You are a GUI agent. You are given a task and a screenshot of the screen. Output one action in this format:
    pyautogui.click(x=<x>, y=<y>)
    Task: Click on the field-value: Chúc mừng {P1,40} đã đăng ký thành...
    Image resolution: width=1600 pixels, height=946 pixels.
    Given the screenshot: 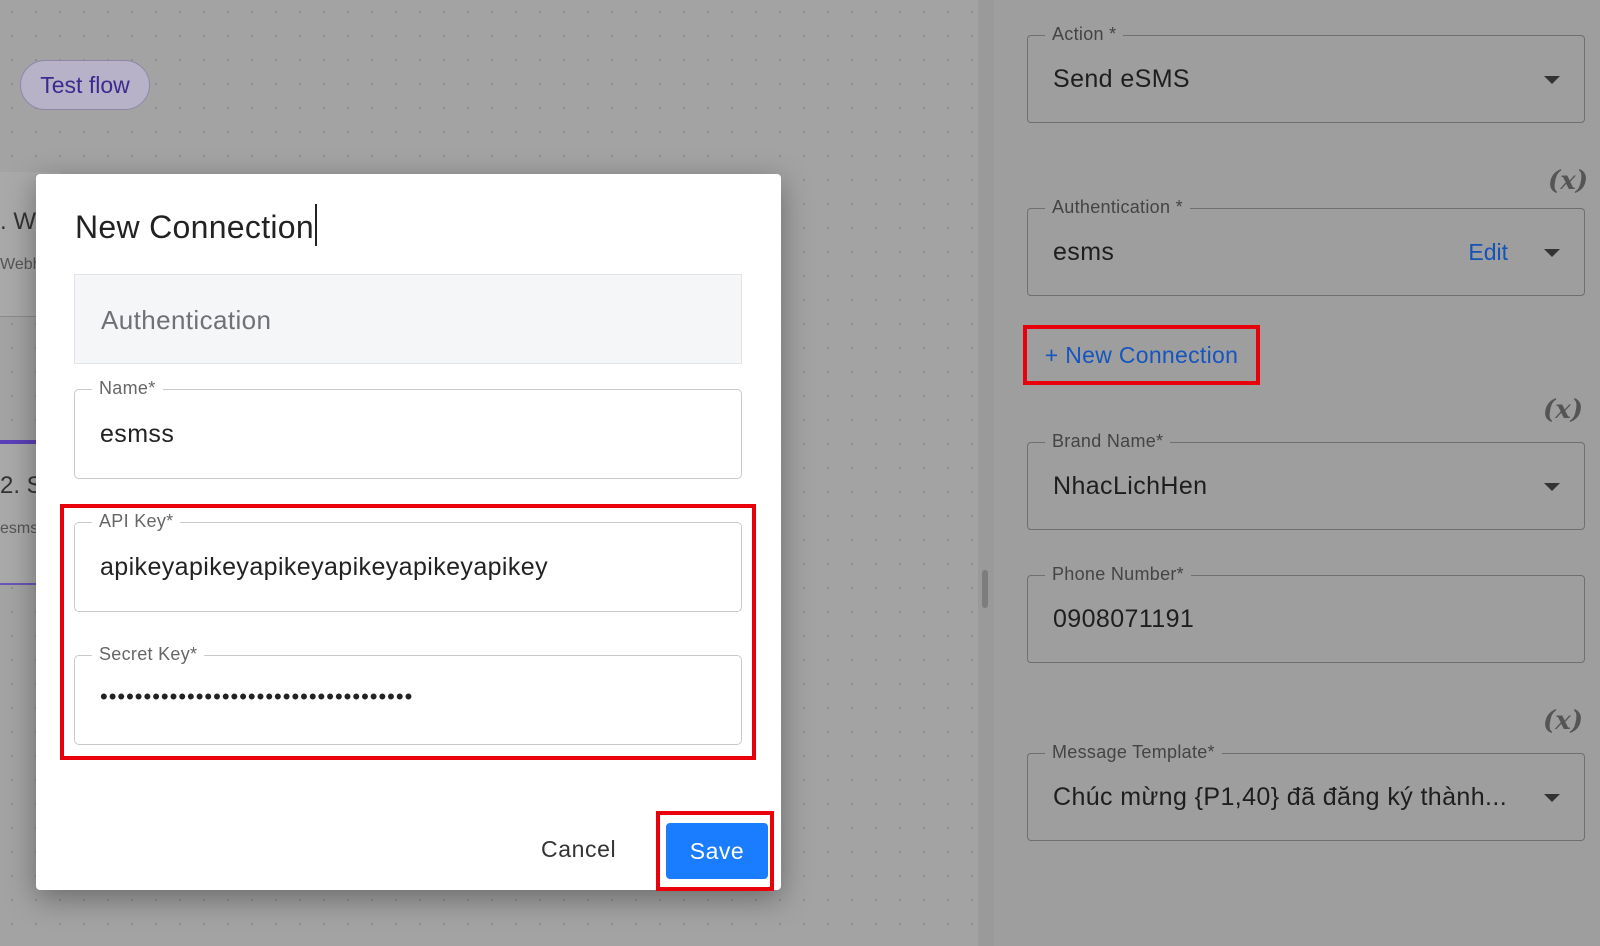 What is the action you would take?
    pyautogui.click(x=1280, y=797)
    